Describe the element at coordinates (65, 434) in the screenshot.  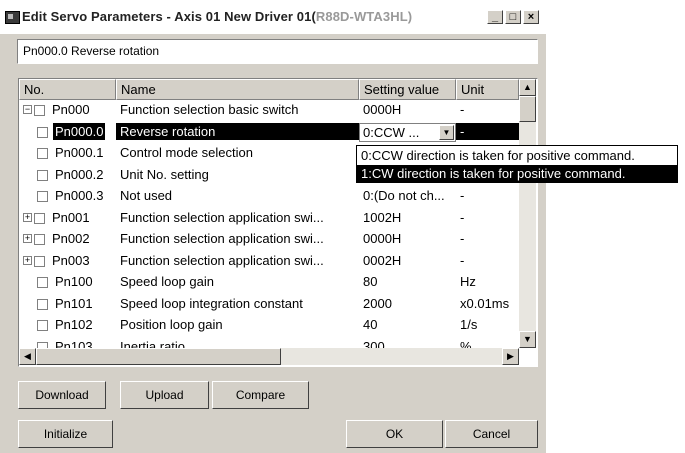
I see `initialize-button: Initialize` at that location.